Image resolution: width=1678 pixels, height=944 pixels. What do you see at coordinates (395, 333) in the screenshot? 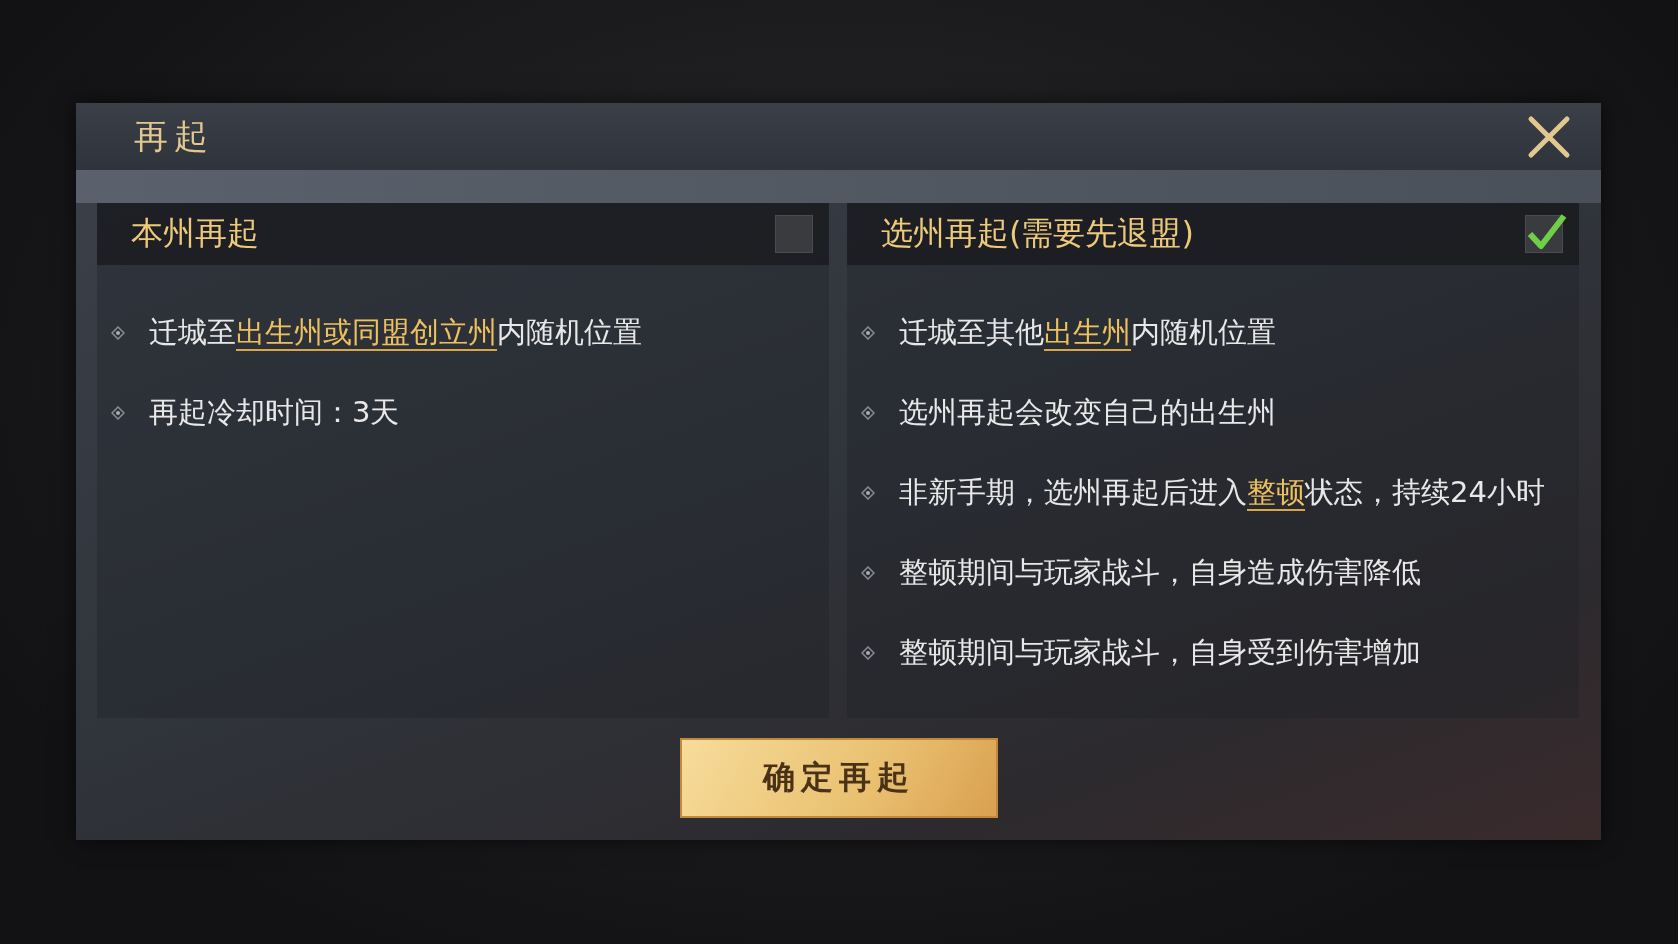
I see `rule-text: 迁城至出生州或同盟创立州内随机位置` at bounding box center [395, 333].